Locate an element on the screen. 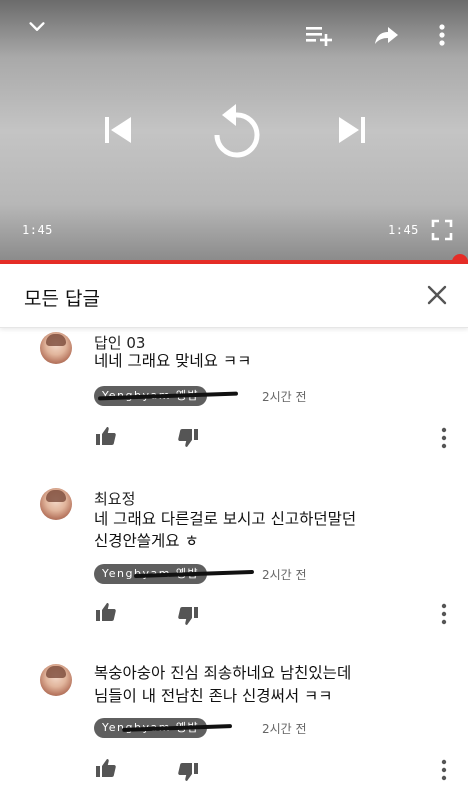 This screenshot has width=468, height=800. fullscreen-icon is located at coordinates (442, 230).